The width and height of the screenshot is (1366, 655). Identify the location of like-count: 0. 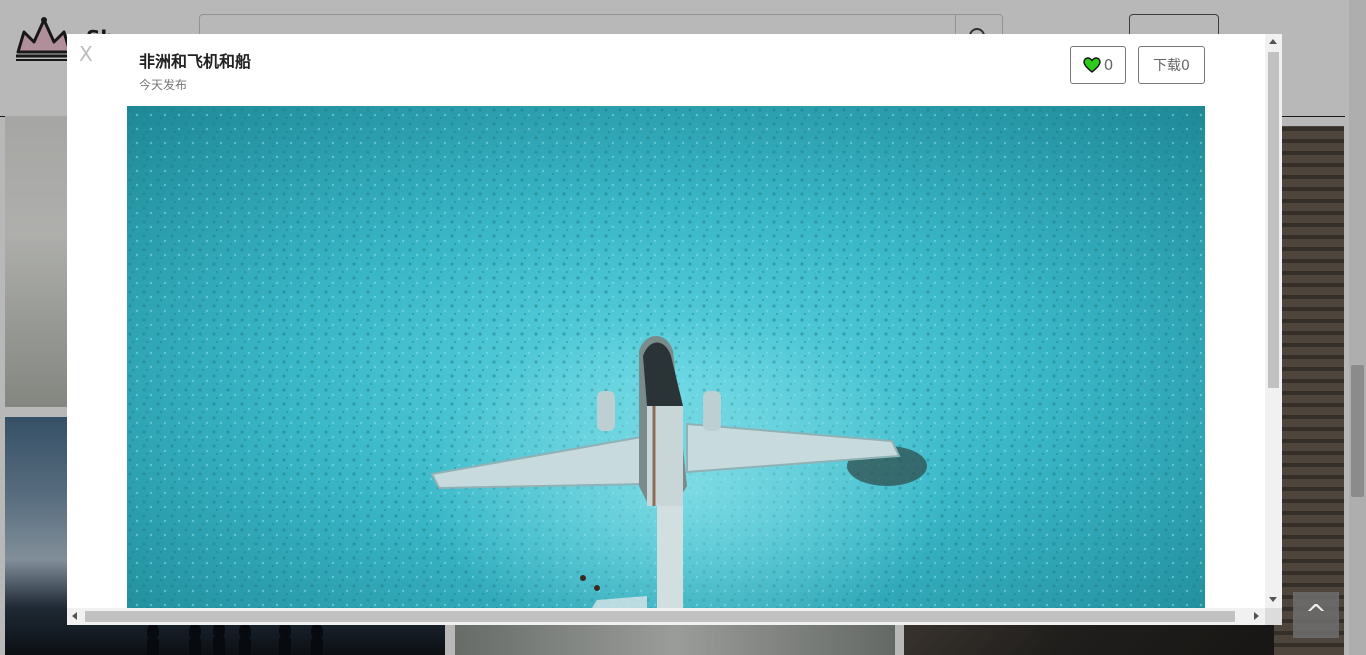
(1108, 65).